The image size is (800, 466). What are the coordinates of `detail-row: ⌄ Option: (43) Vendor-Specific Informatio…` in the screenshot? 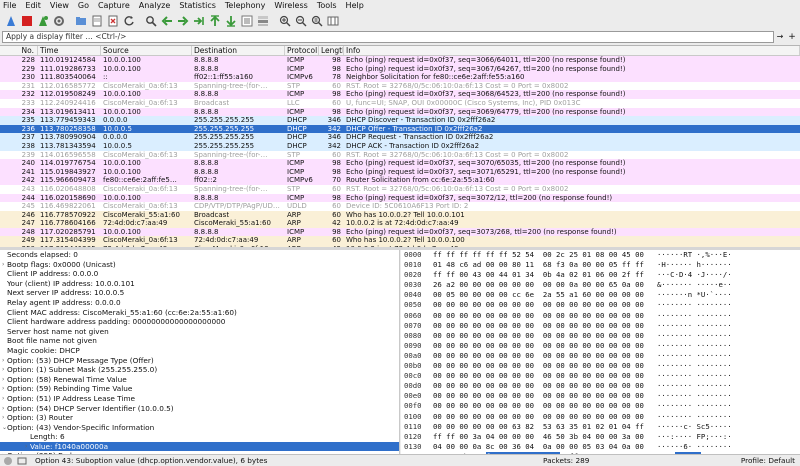 It's located at (199, 428).